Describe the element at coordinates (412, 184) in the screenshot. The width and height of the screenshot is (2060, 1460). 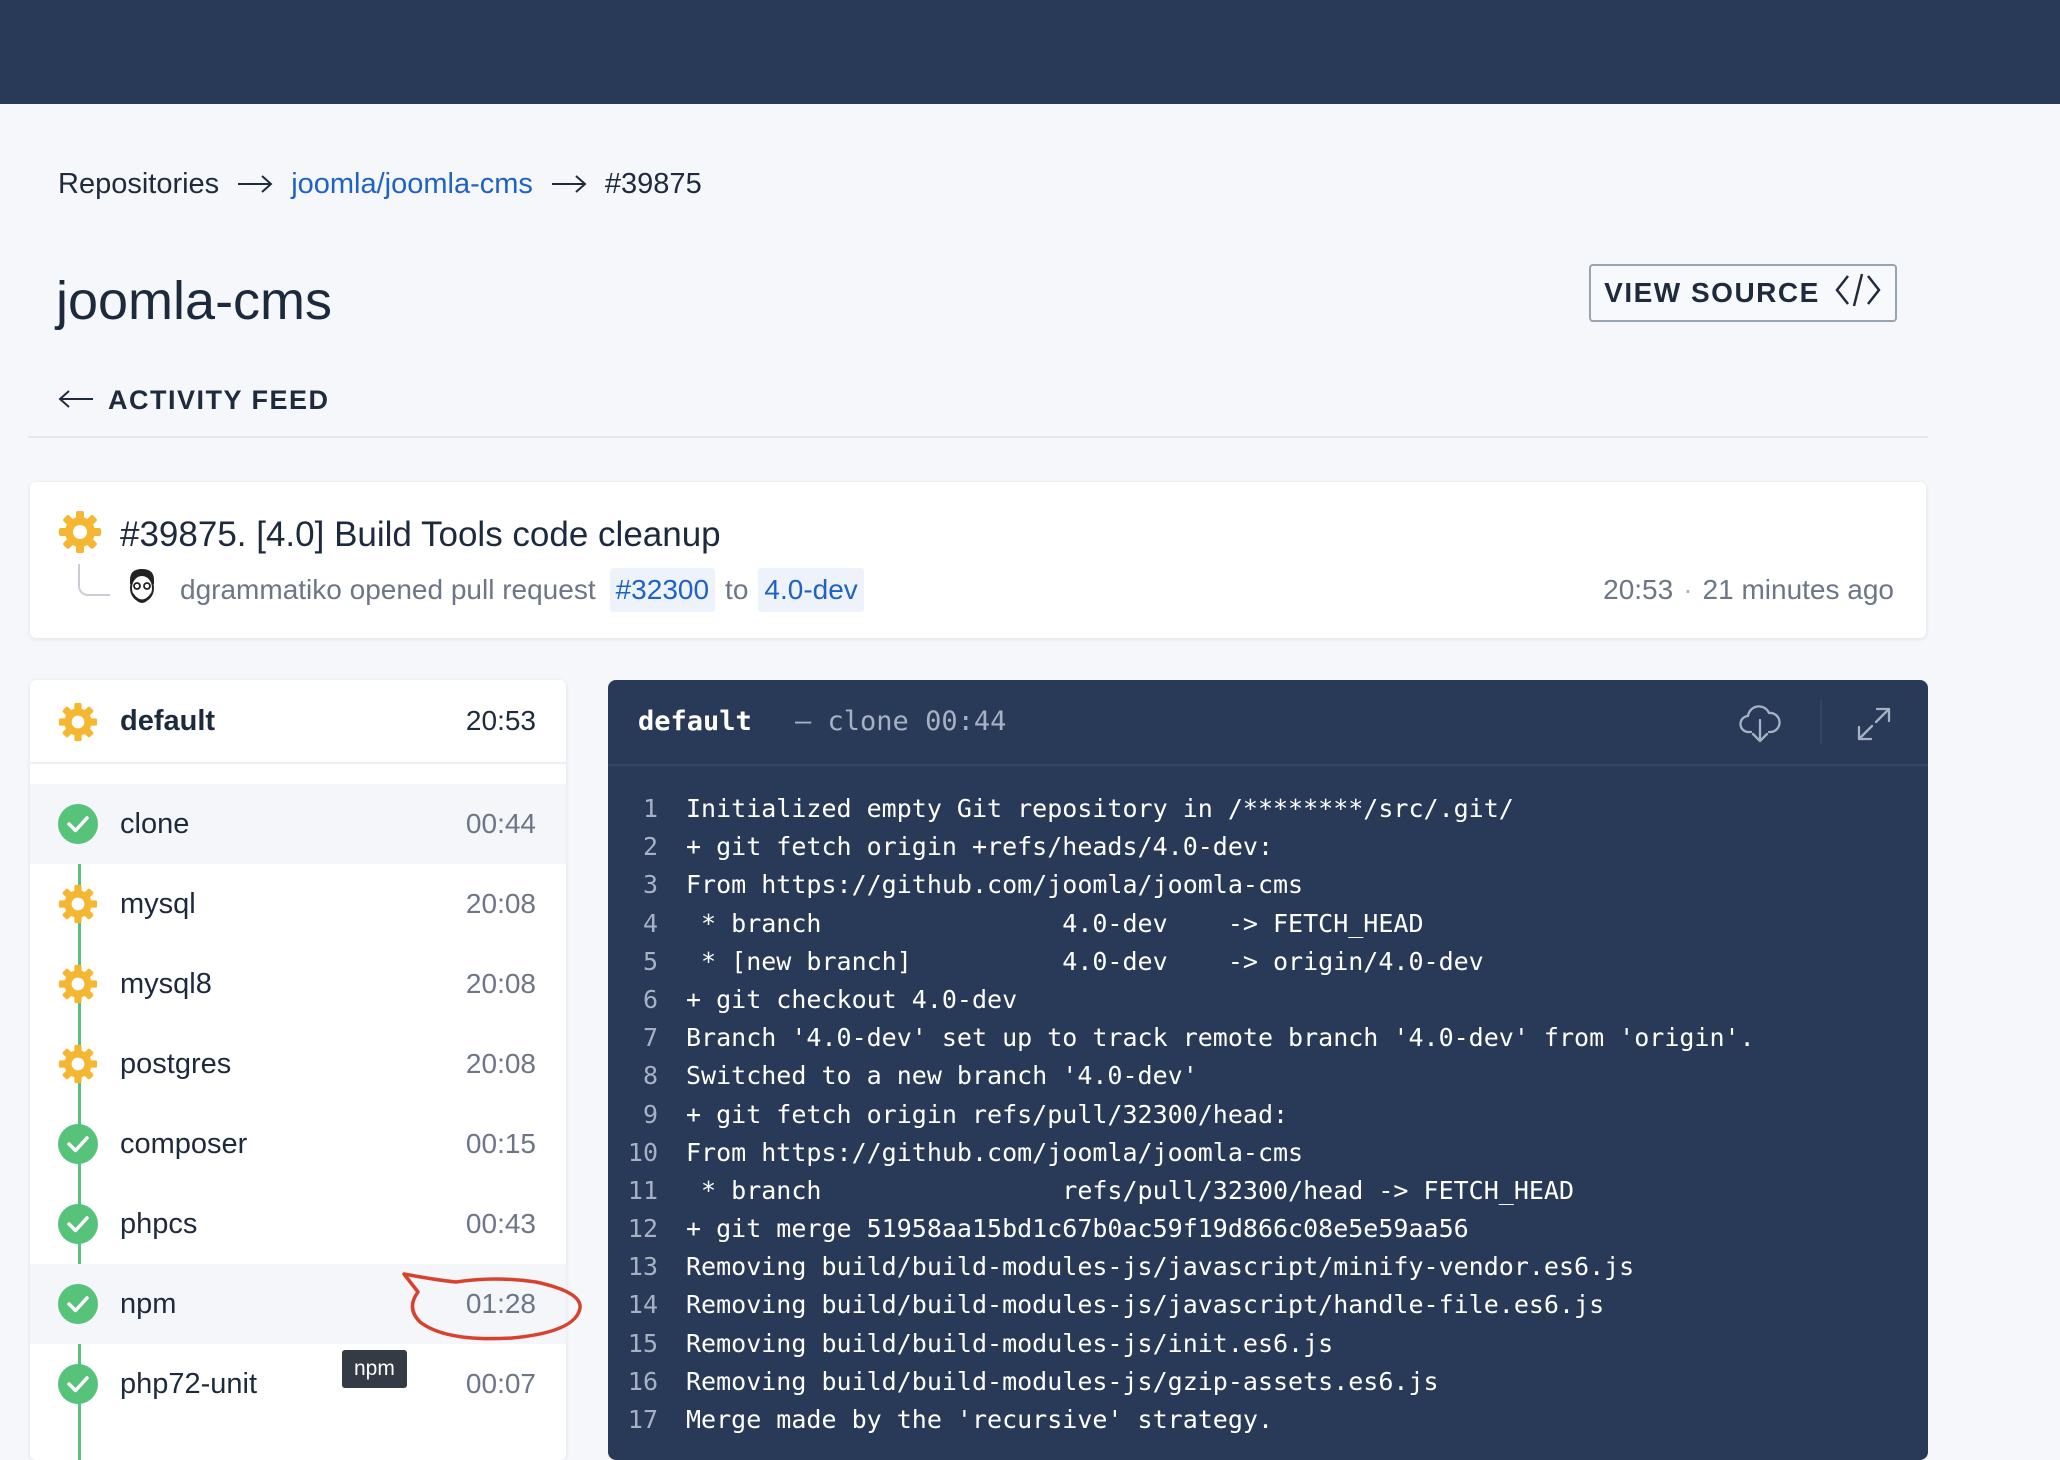
I see `breadcrumb-repo-link: joomla/joomla-cms` at that location.